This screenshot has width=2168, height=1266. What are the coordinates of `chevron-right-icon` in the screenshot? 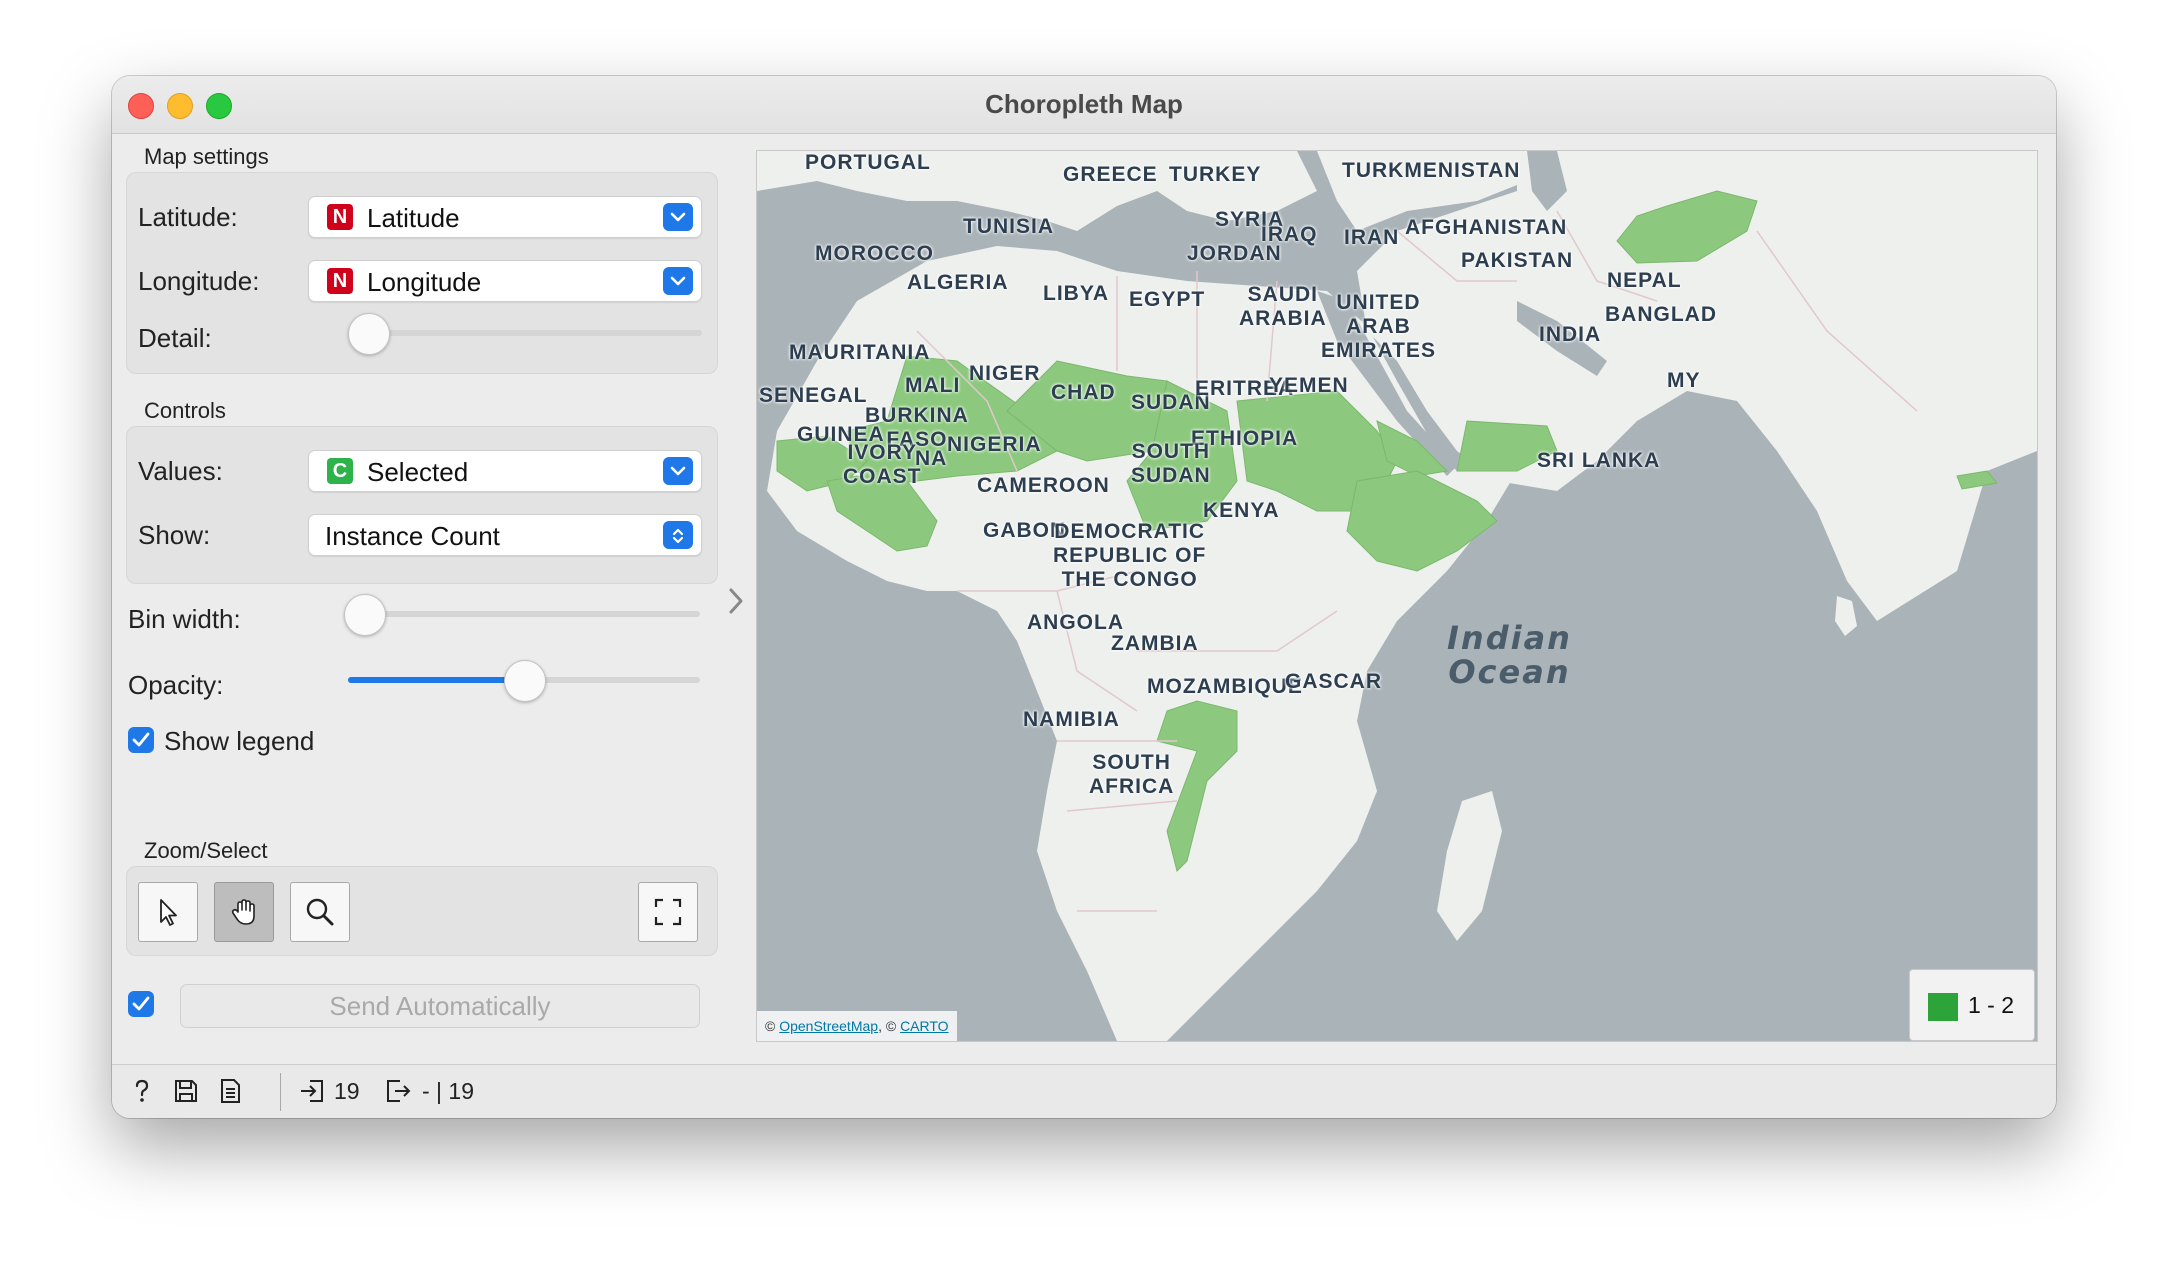 It's located at (736, 601).